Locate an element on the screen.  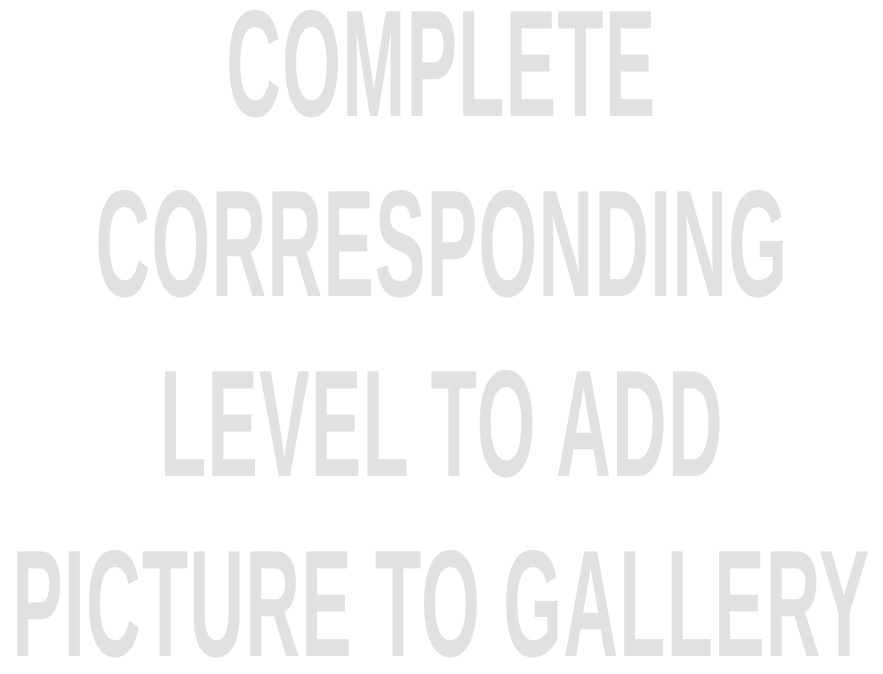
message-line-1: COMPLETE is located at coordinates (441, 74).